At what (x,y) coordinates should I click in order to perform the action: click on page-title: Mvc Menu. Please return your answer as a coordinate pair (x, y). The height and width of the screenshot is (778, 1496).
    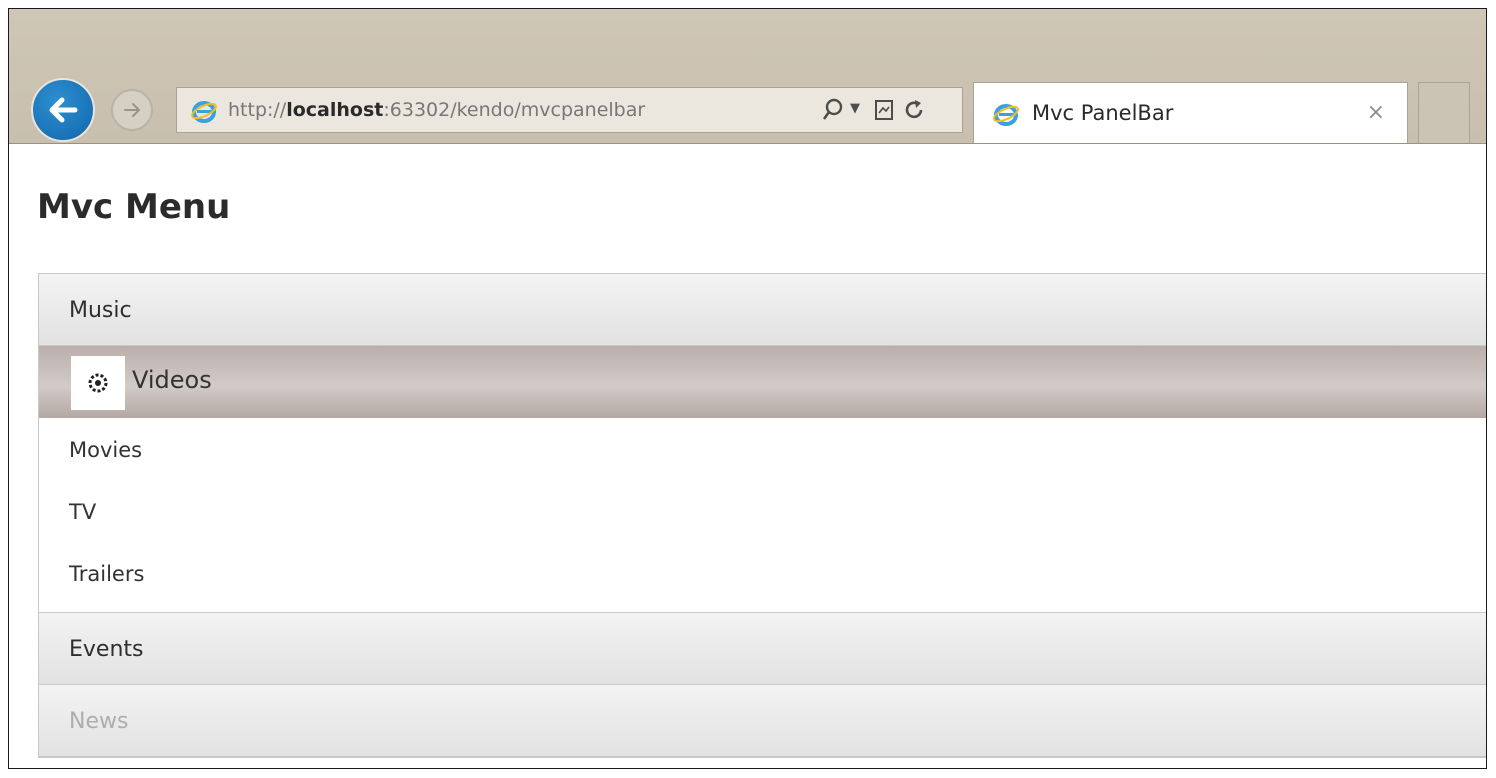
    Looking at the image, I should click on (134, 207).